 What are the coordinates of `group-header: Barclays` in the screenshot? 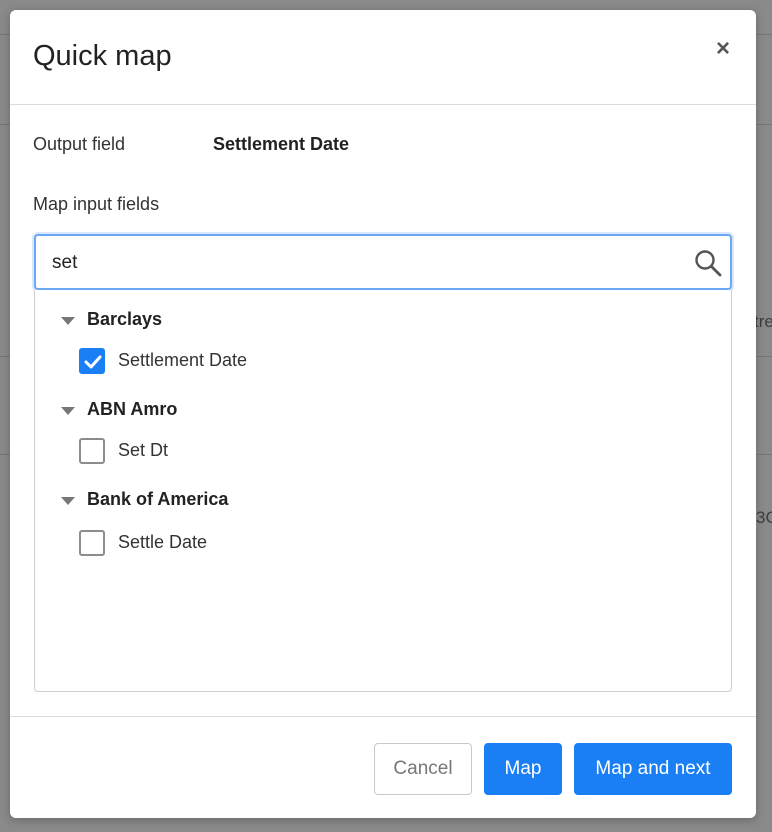 It's located at (380, 321).